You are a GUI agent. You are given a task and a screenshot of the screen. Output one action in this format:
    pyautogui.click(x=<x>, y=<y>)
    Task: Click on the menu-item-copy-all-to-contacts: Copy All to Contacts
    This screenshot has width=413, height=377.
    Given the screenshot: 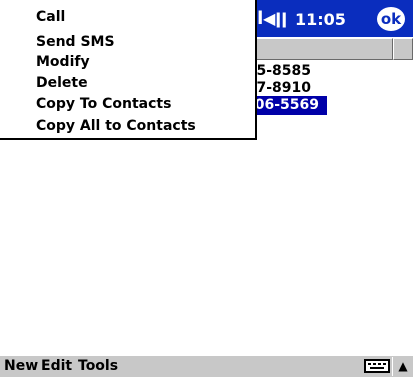 What is the action you would take?
    pyautogui.click(x=116, y=126)
    